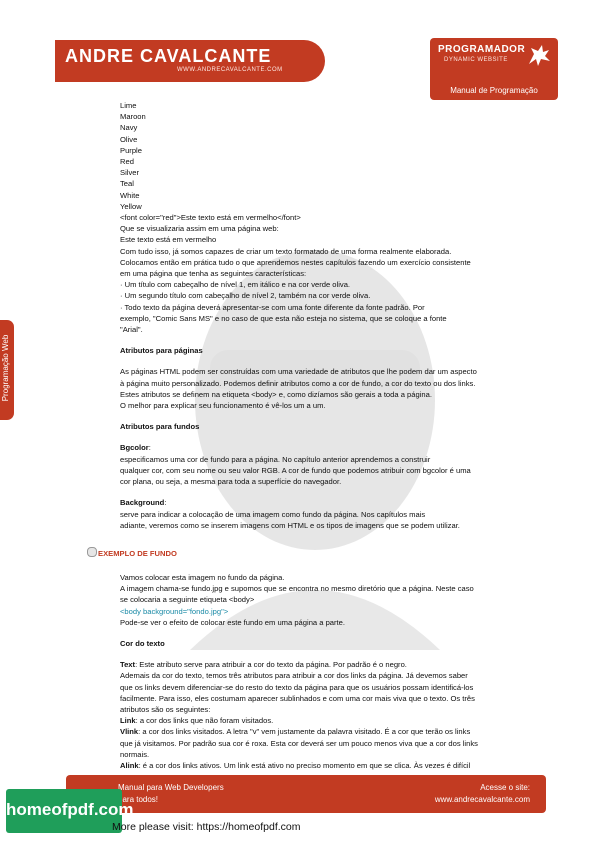  Describe the element at coordinates (476, 60) in the screenshot. I see `brand-subtitle: DYNAMIC WEBSITE` at that location.